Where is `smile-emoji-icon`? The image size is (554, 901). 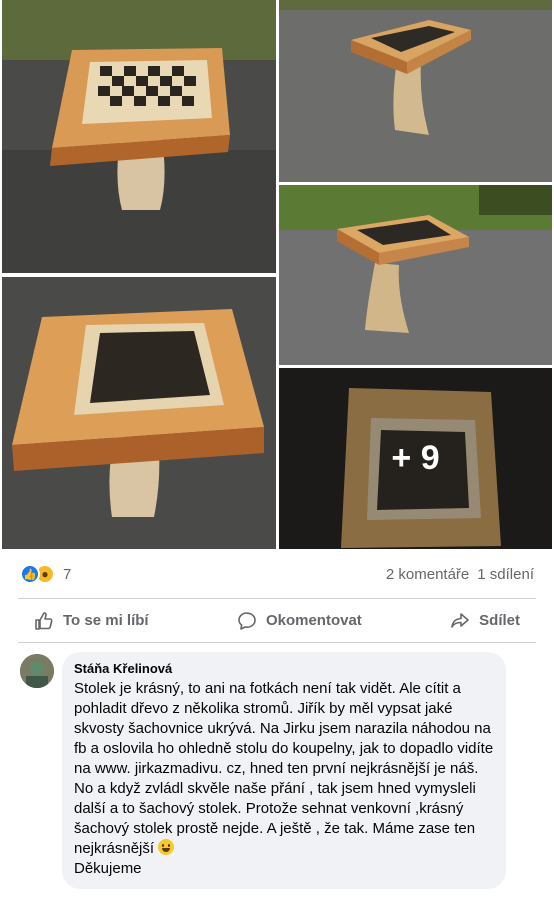
smile-emoji-icon is located at coordinates (166, 847).